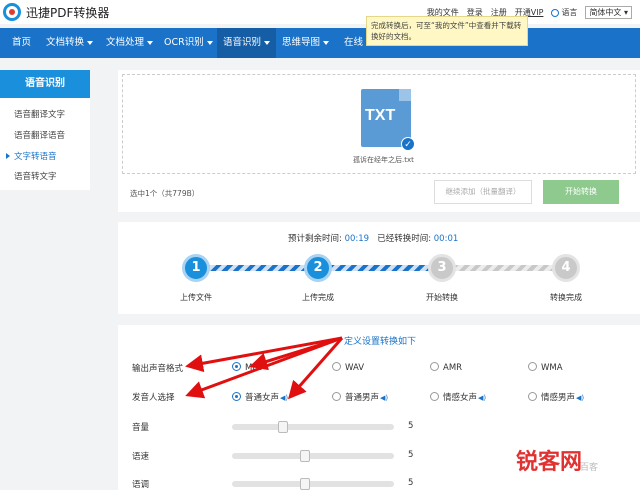 Image resolution: width=640 pixels, height=490 pixels. I want to click on voice-option-emotional-male: 情感男声◀), so click(556, 397).